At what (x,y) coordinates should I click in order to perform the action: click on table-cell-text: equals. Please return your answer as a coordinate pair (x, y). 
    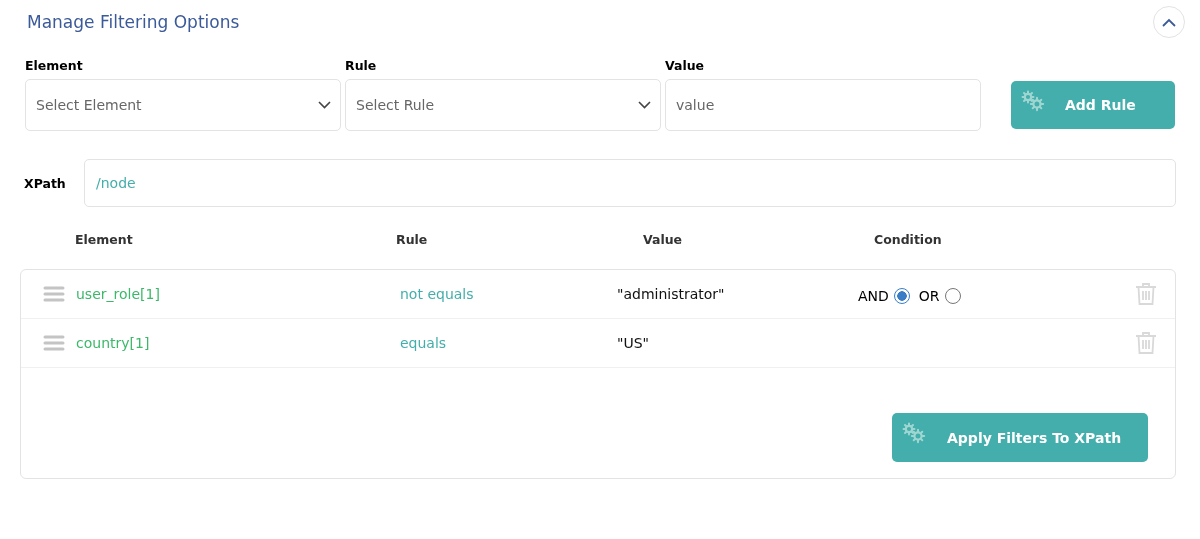
    Looking at the image, I should click on (424, 343).